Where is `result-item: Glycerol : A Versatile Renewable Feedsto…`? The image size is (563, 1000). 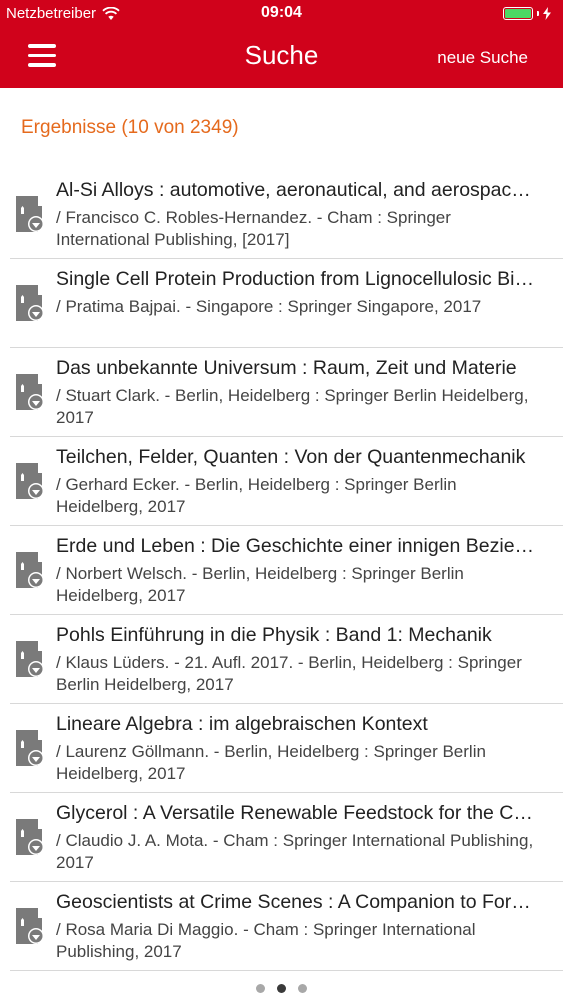 result-item: Glycerol : A Versatile Renewable Feedsto… is located at coordinates (286, 837).